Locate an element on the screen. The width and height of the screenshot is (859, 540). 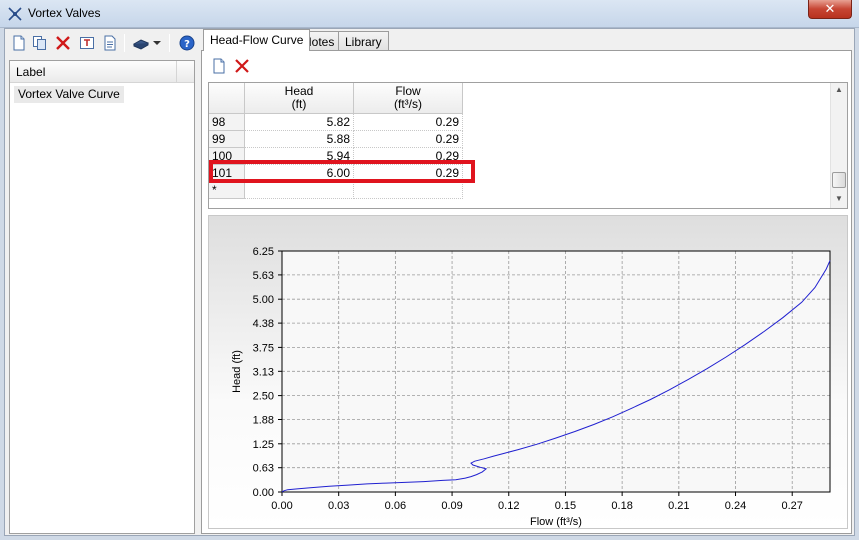
rename-icon is located at coordinates (87, 43).